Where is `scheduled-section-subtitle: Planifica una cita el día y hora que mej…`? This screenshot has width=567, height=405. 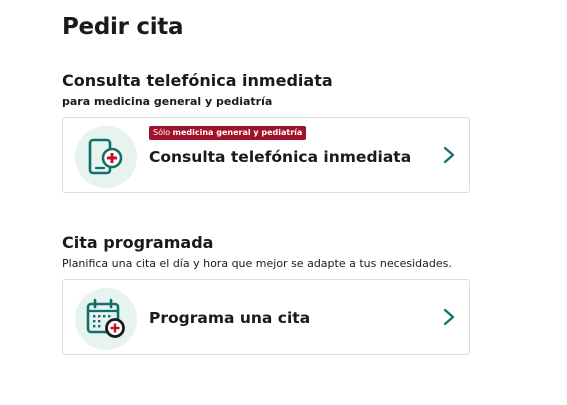
scheduled-section-subtitle: Planifica una cita el día y hora que mej… is located at coordinates (257, 263).